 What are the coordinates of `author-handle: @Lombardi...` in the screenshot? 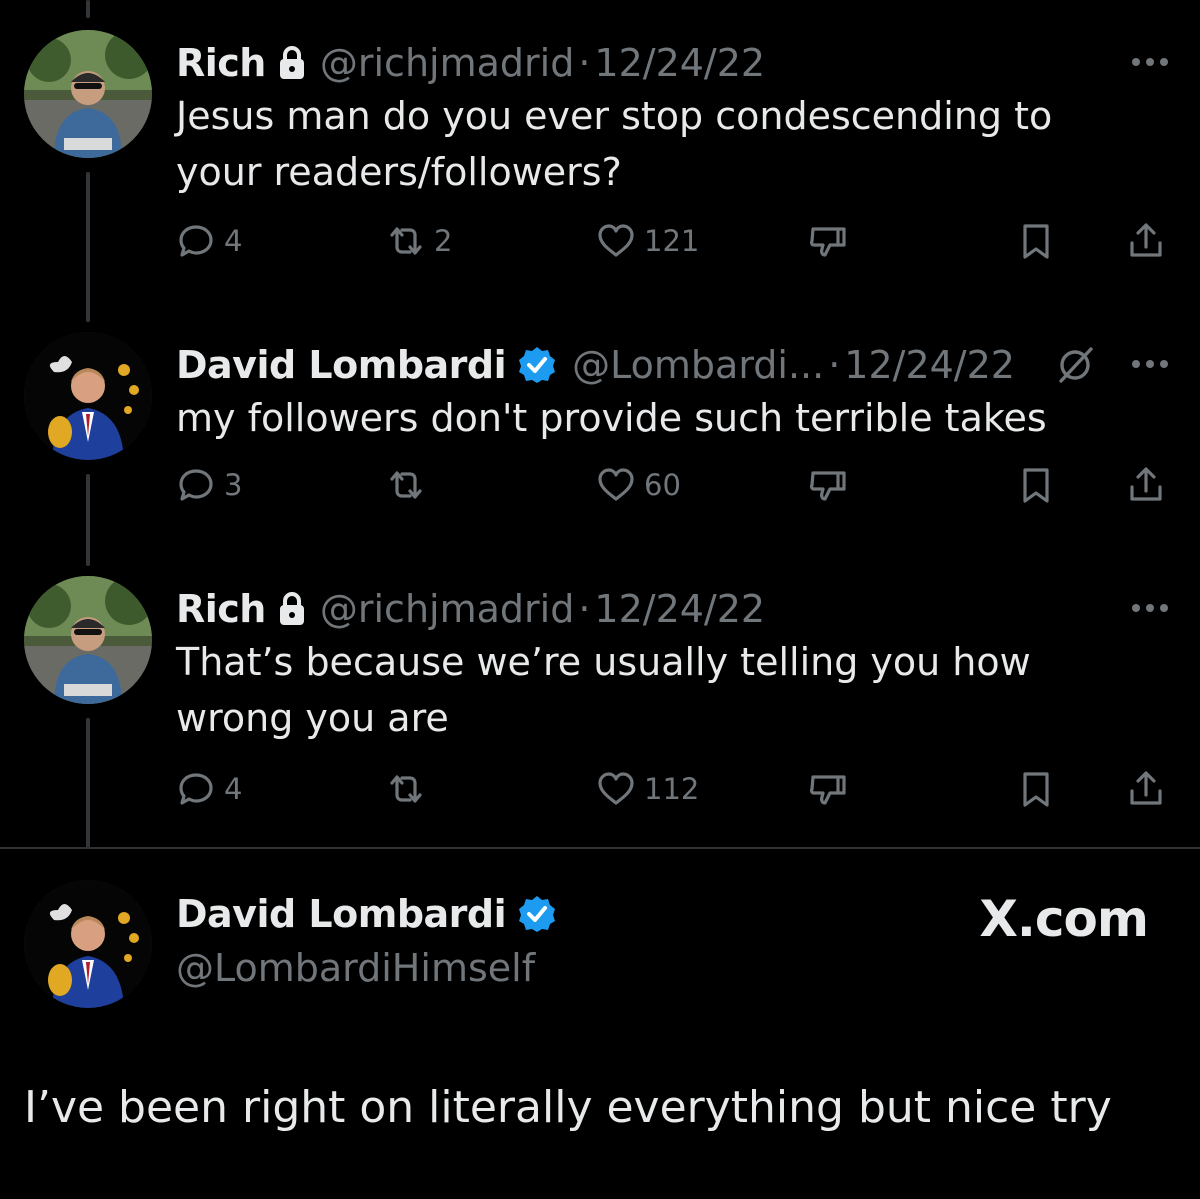 It's located at (698, 365).